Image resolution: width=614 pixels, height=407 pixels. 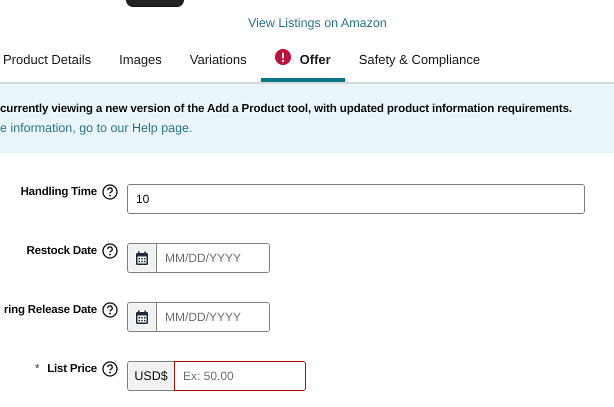 I want to click on tab: Variations, so click(x=218, y=59).